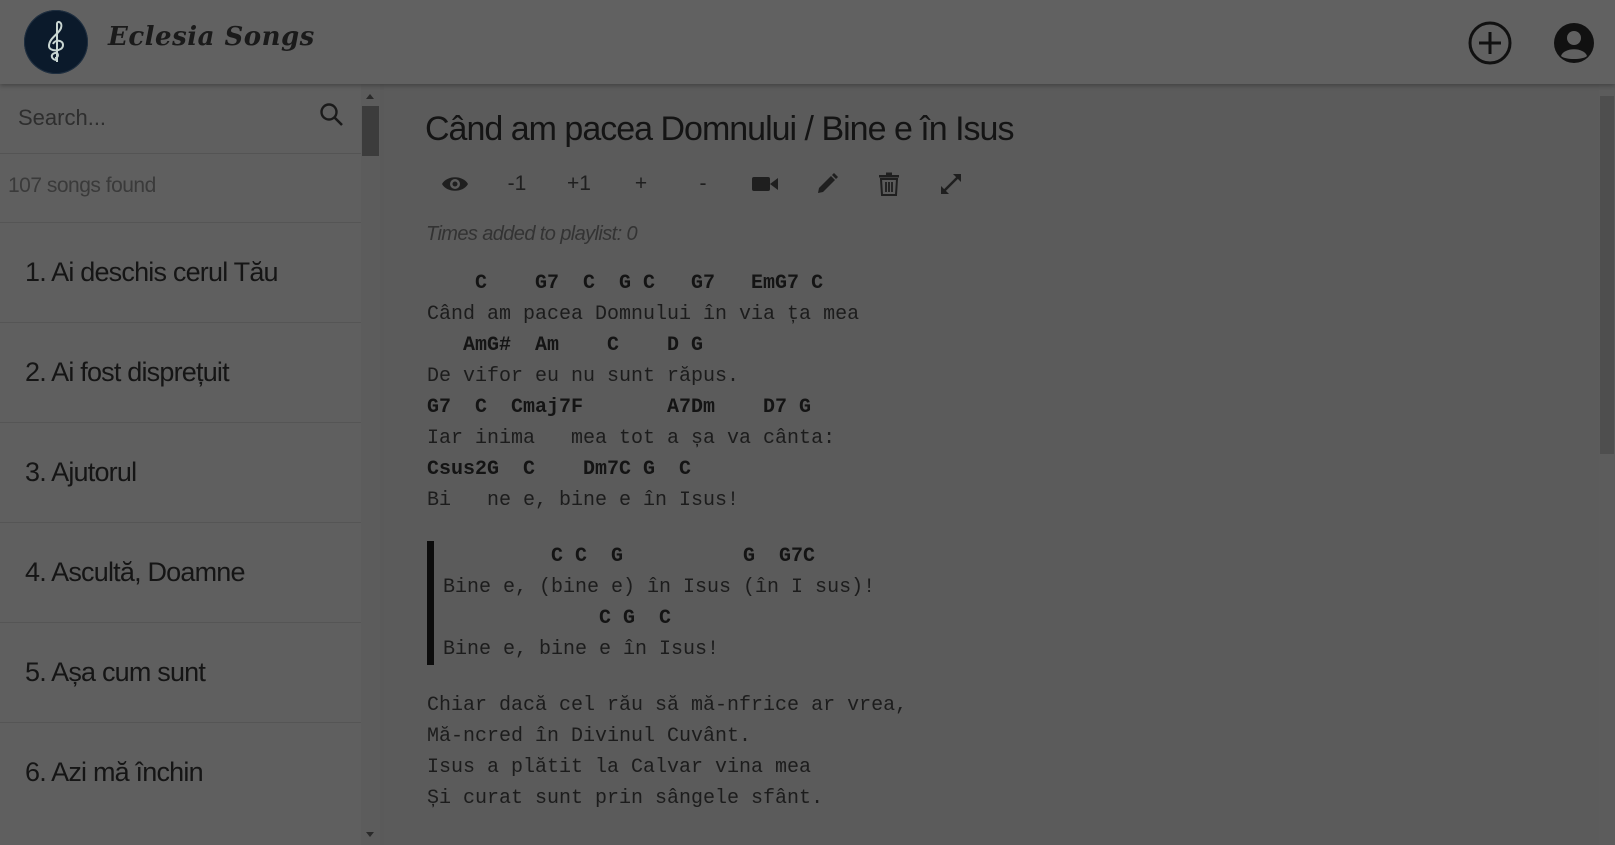 The width and height of the screenshot is (1615, 845). What do you see at coordinates (631, 438) in the screenshot?
I see `lyric-line: Iar inima mea tot a șa va cânta:` at bounding box center [631, 438].